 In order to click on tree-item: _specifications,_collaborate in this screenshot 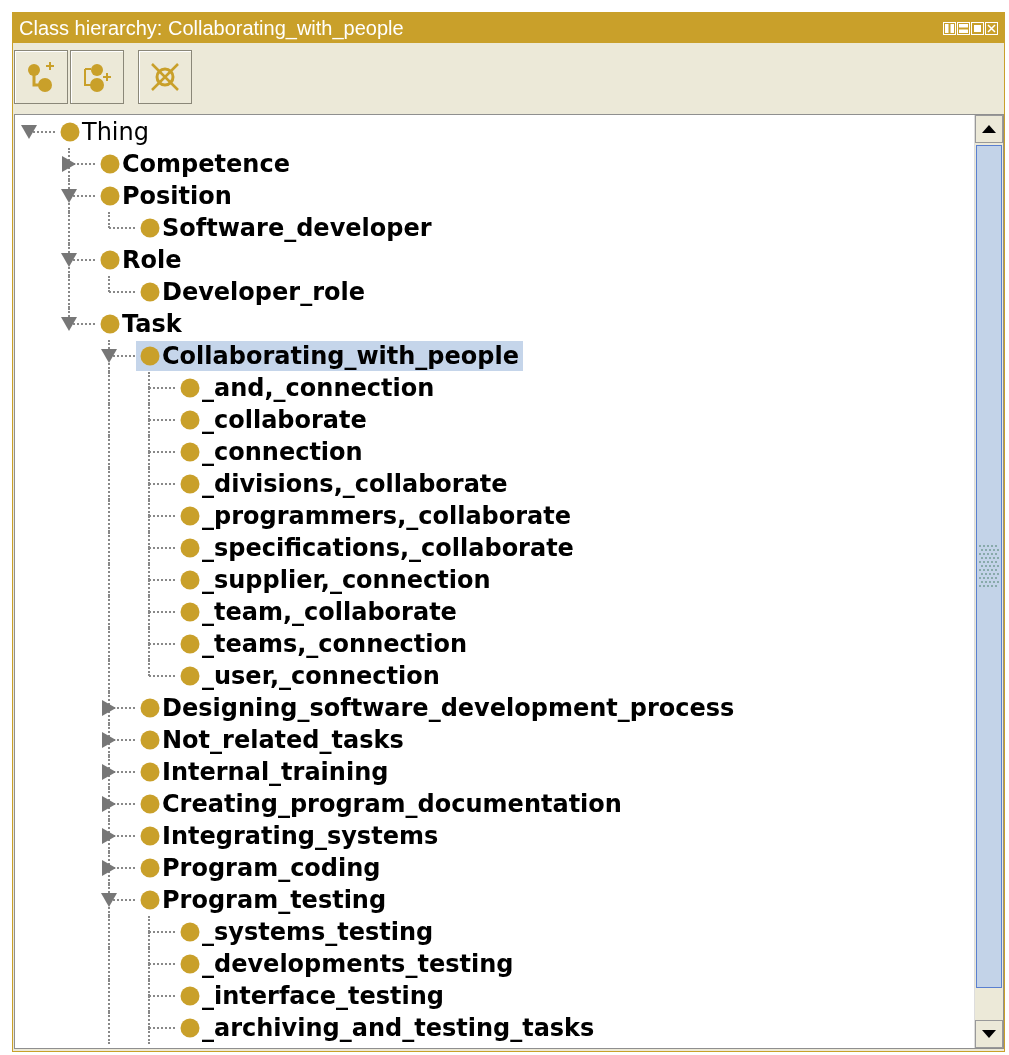, I will do `click(377, 548)`.